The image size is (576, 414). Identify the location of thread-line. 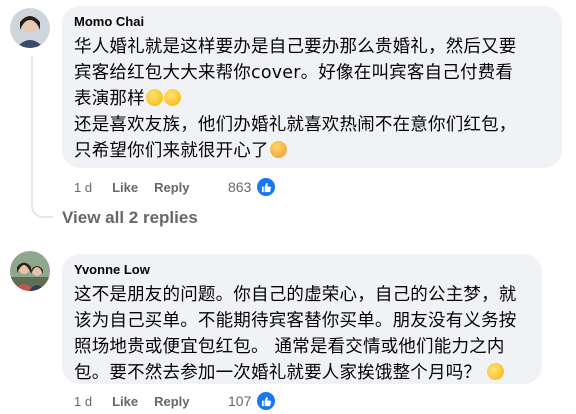
(32, 132).